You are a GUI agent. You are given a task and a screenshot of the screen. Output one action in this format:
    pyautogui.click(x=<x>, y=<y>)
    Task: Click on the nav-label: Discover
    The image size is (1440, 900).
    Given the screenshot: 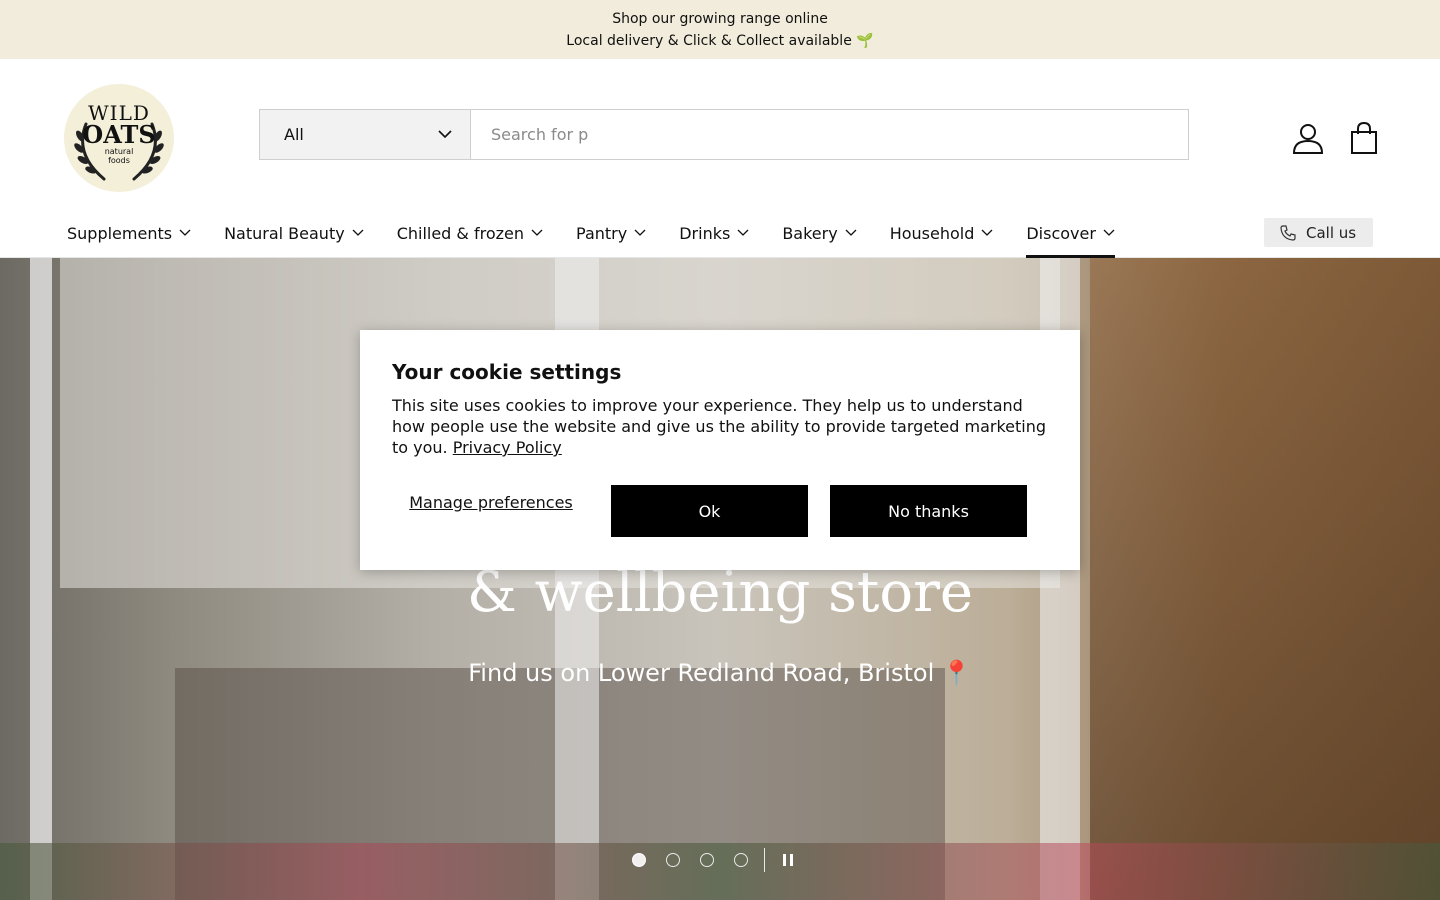 What is the action you would take?
    pyautogui.click(x=1061, y=233)
    